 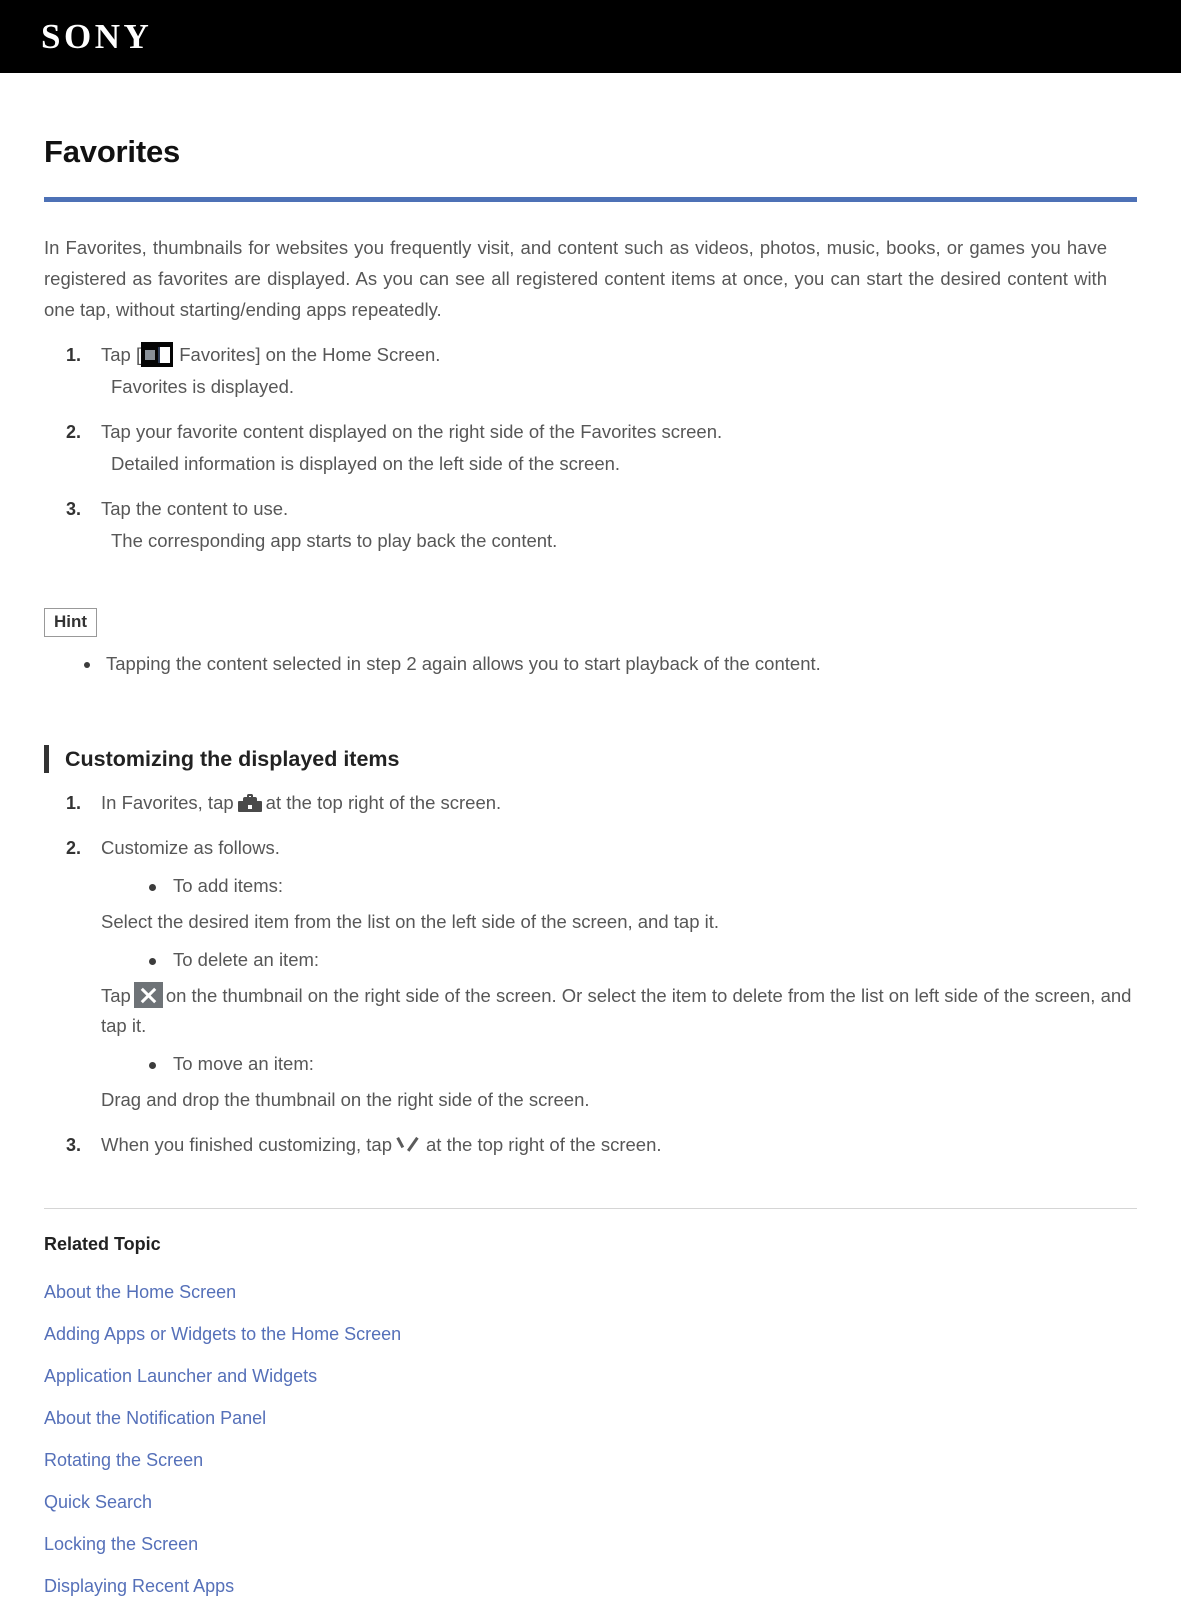 I want to click on step-result: Favorites is displayed., so click(x=203, y=386).